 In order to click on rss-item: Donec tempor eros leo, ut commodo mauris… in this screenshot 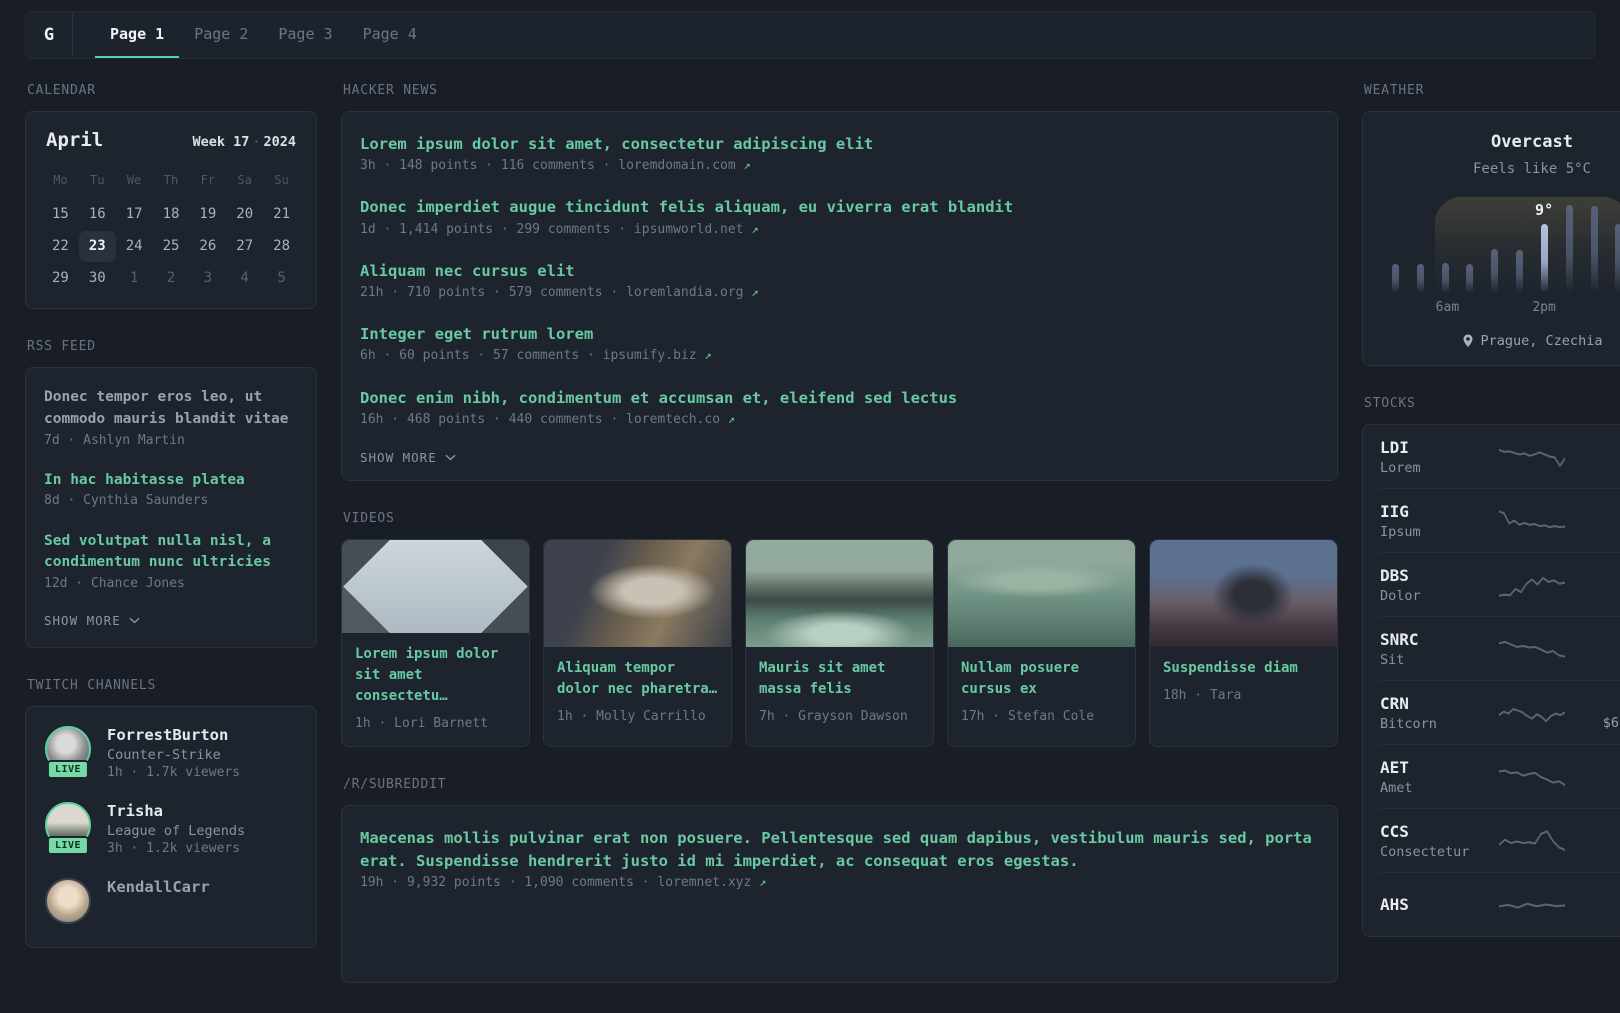, I will do `click(171, 419)`.